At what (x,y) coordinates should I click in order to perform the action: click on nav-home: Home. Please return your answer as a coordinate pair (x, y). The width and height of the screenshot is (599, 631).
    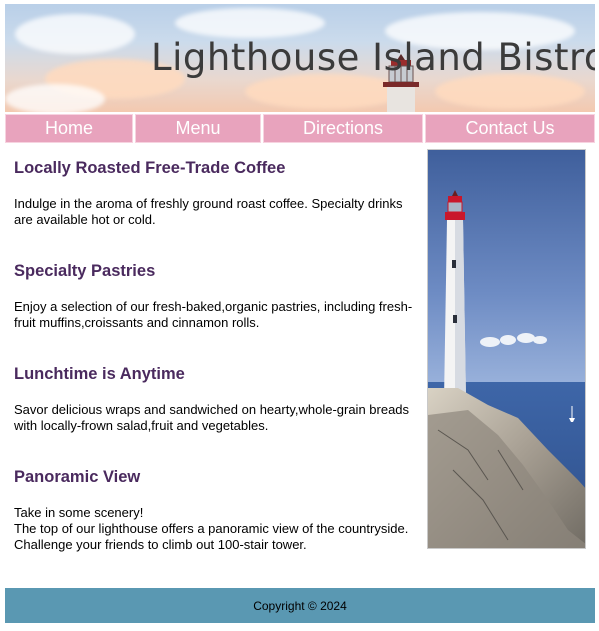
    Looking at the image, I should click on (69, 128).